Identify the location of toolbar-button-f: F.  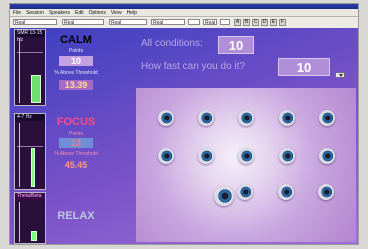
(282, 22).